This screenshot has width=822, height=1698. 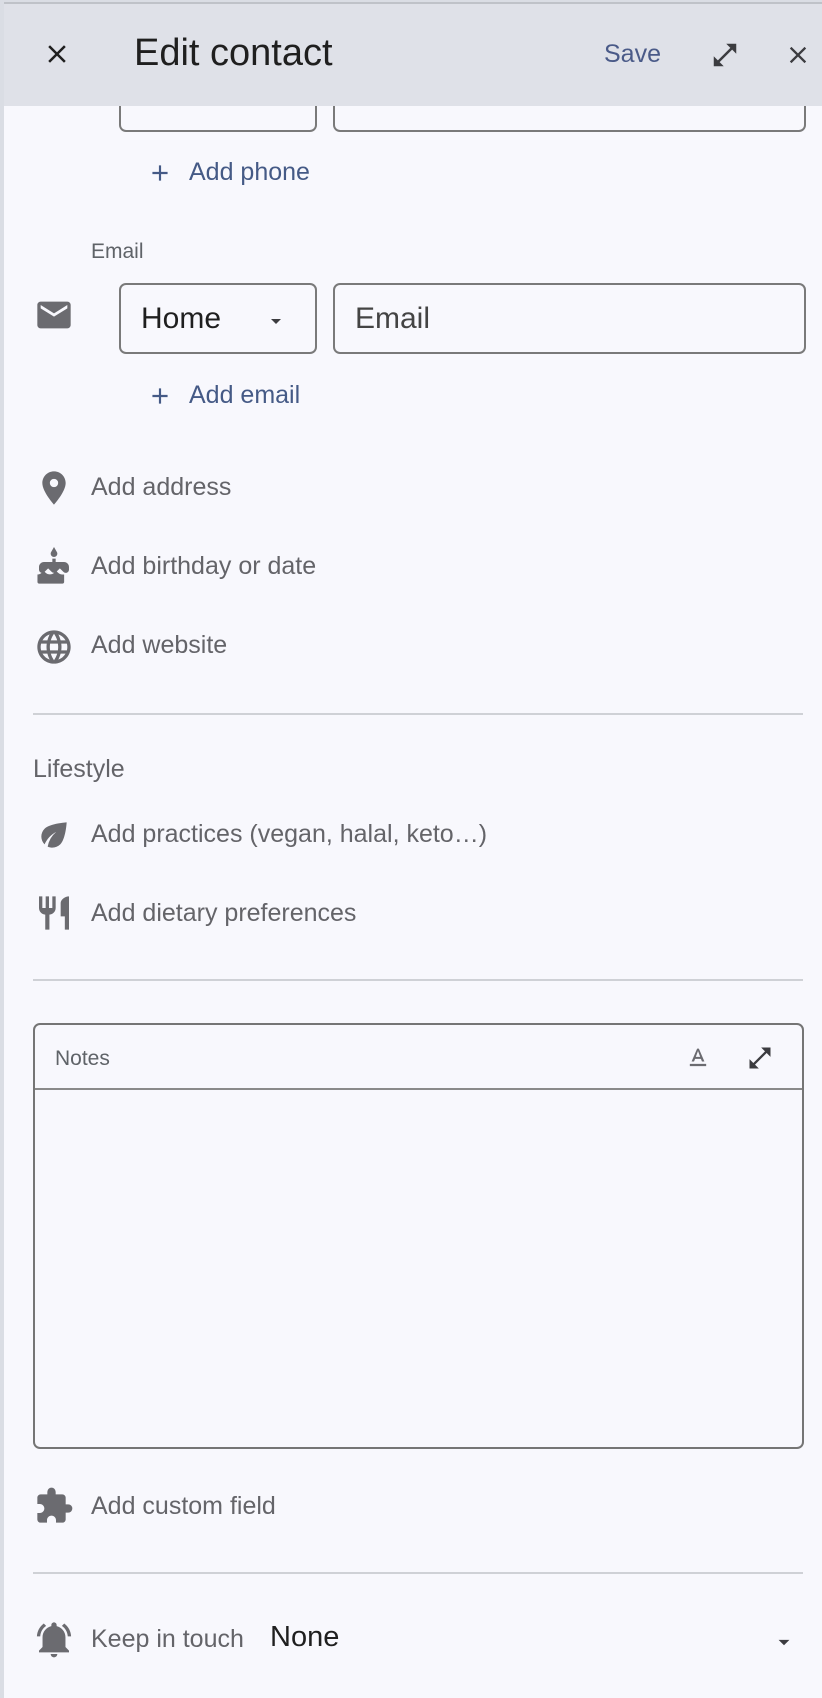 I want to click on expand-button, so click(x=725, y=55).